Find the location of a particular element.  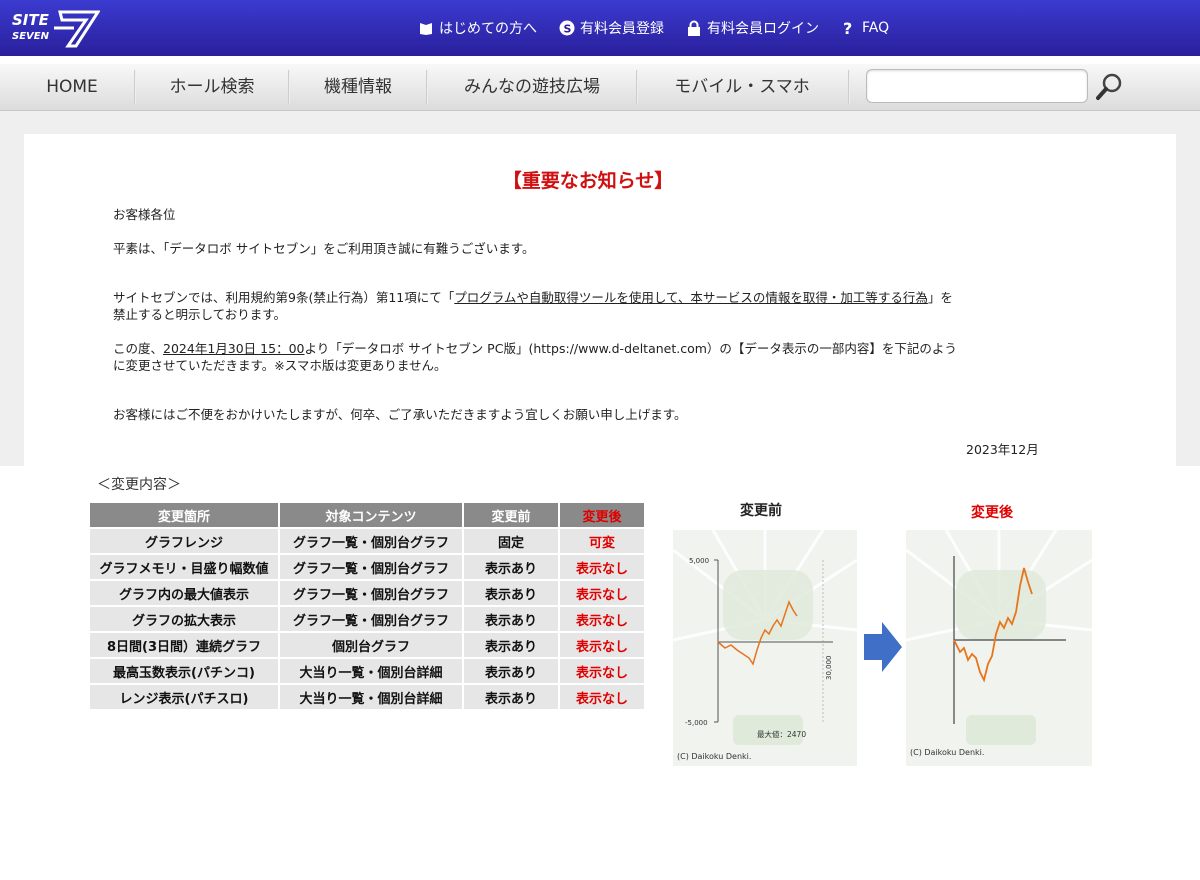

lock-icon is located at coordinates (694, 28).